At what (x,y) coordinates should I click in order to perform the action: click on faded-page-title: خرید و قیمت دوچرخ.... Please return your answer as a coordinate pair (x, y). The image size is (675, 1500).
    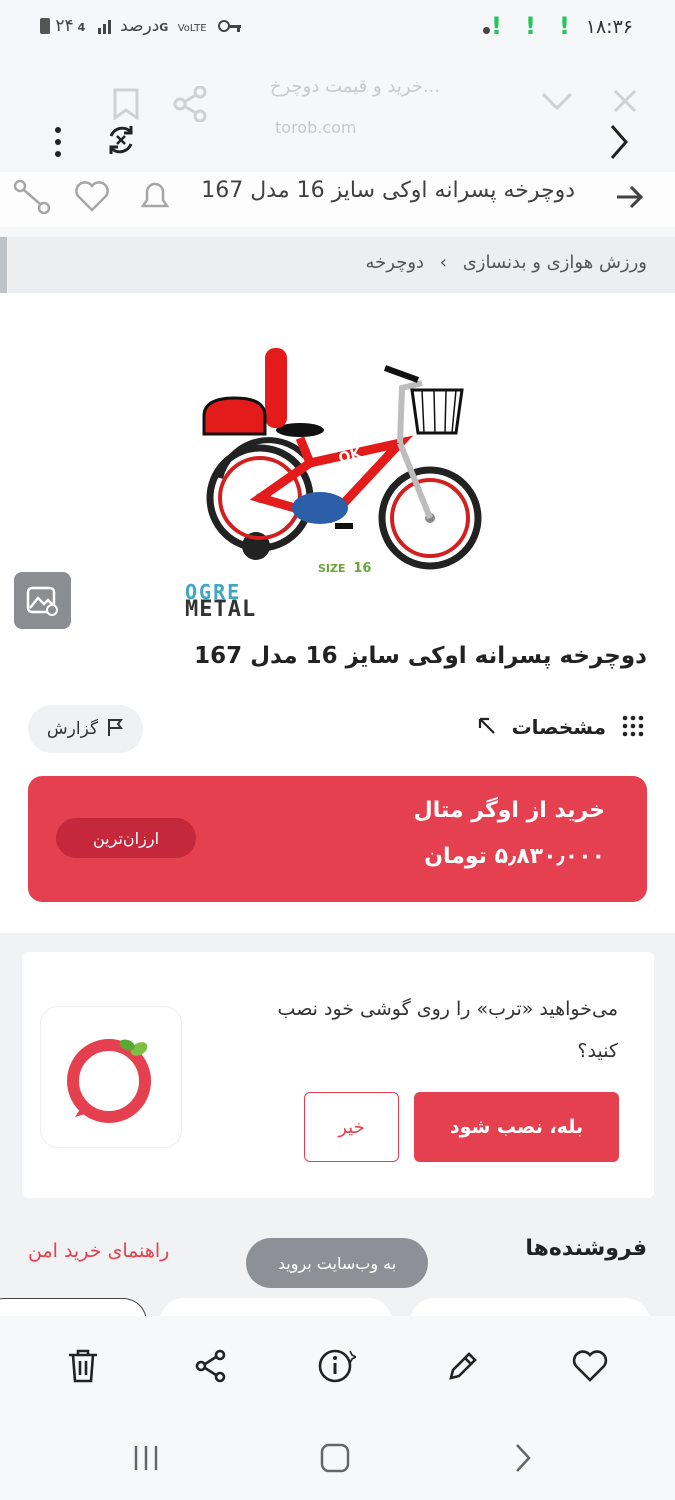
    Looking at the image, I should click on (355, 86).